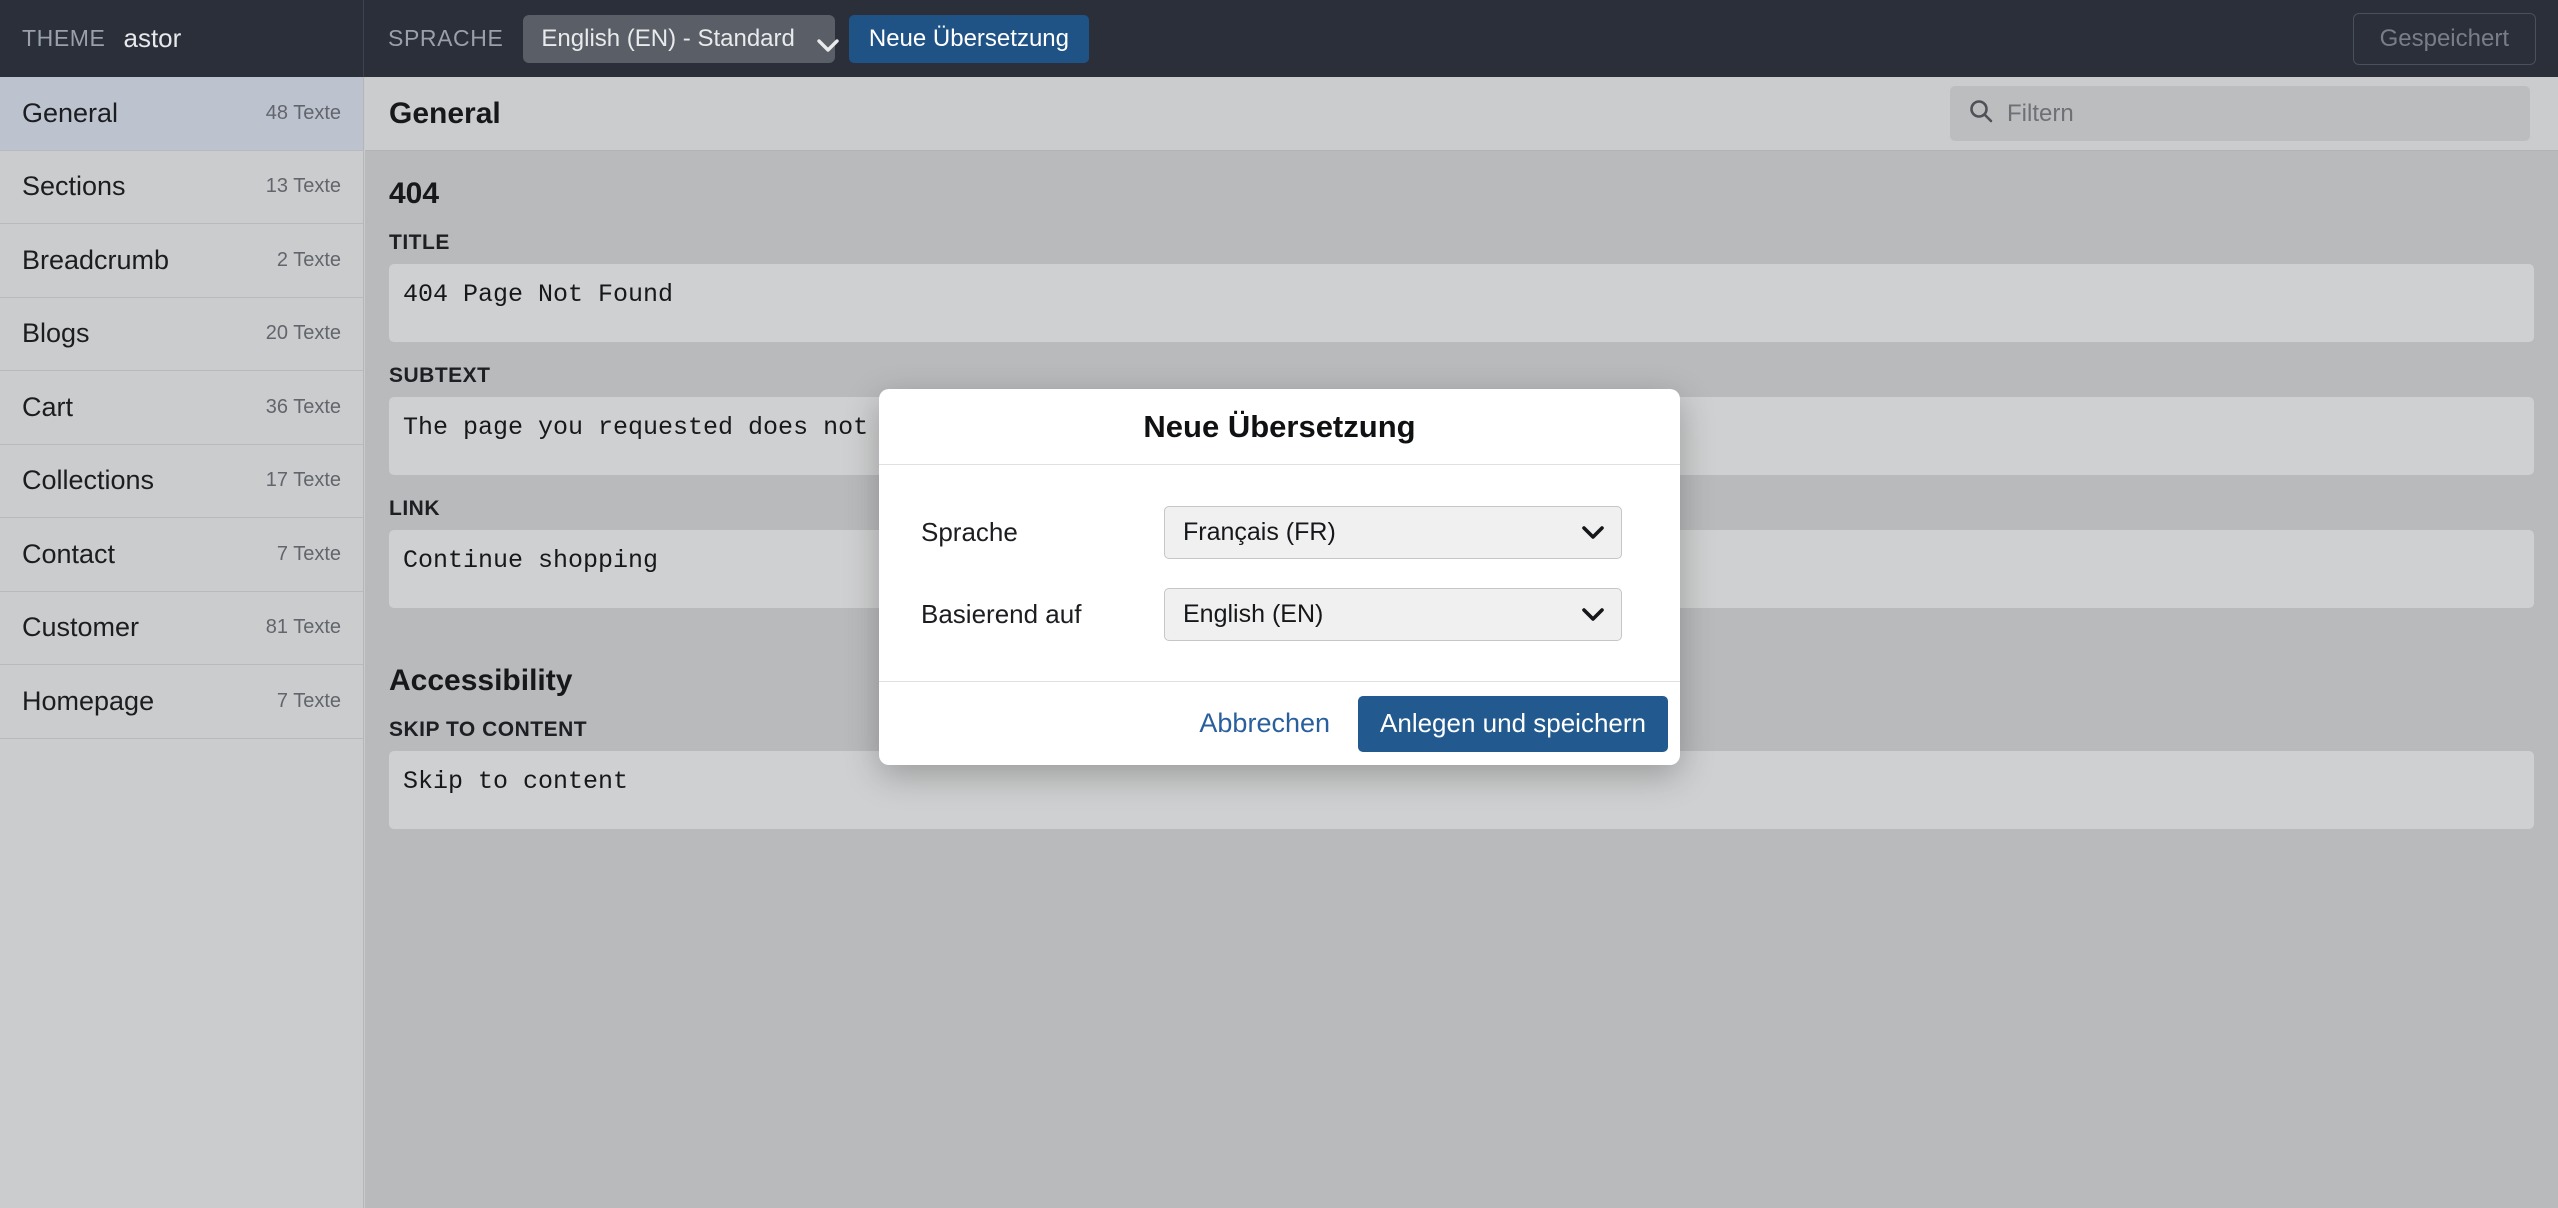  What do you see at coordinates (1253, 613) in the screenshot?
I see `modal-select-value: English (EN)` at bounding box center [1253, 613].